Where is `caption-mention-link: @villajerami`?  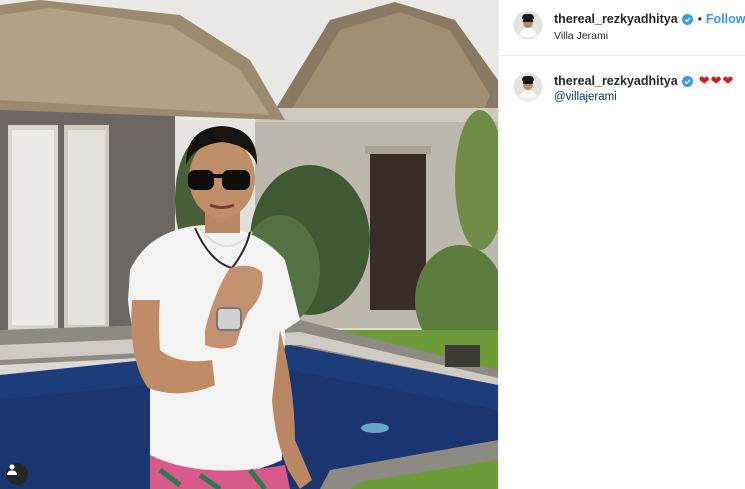 caption-mention-link: @villajerami is located at coordinates (644, 97).